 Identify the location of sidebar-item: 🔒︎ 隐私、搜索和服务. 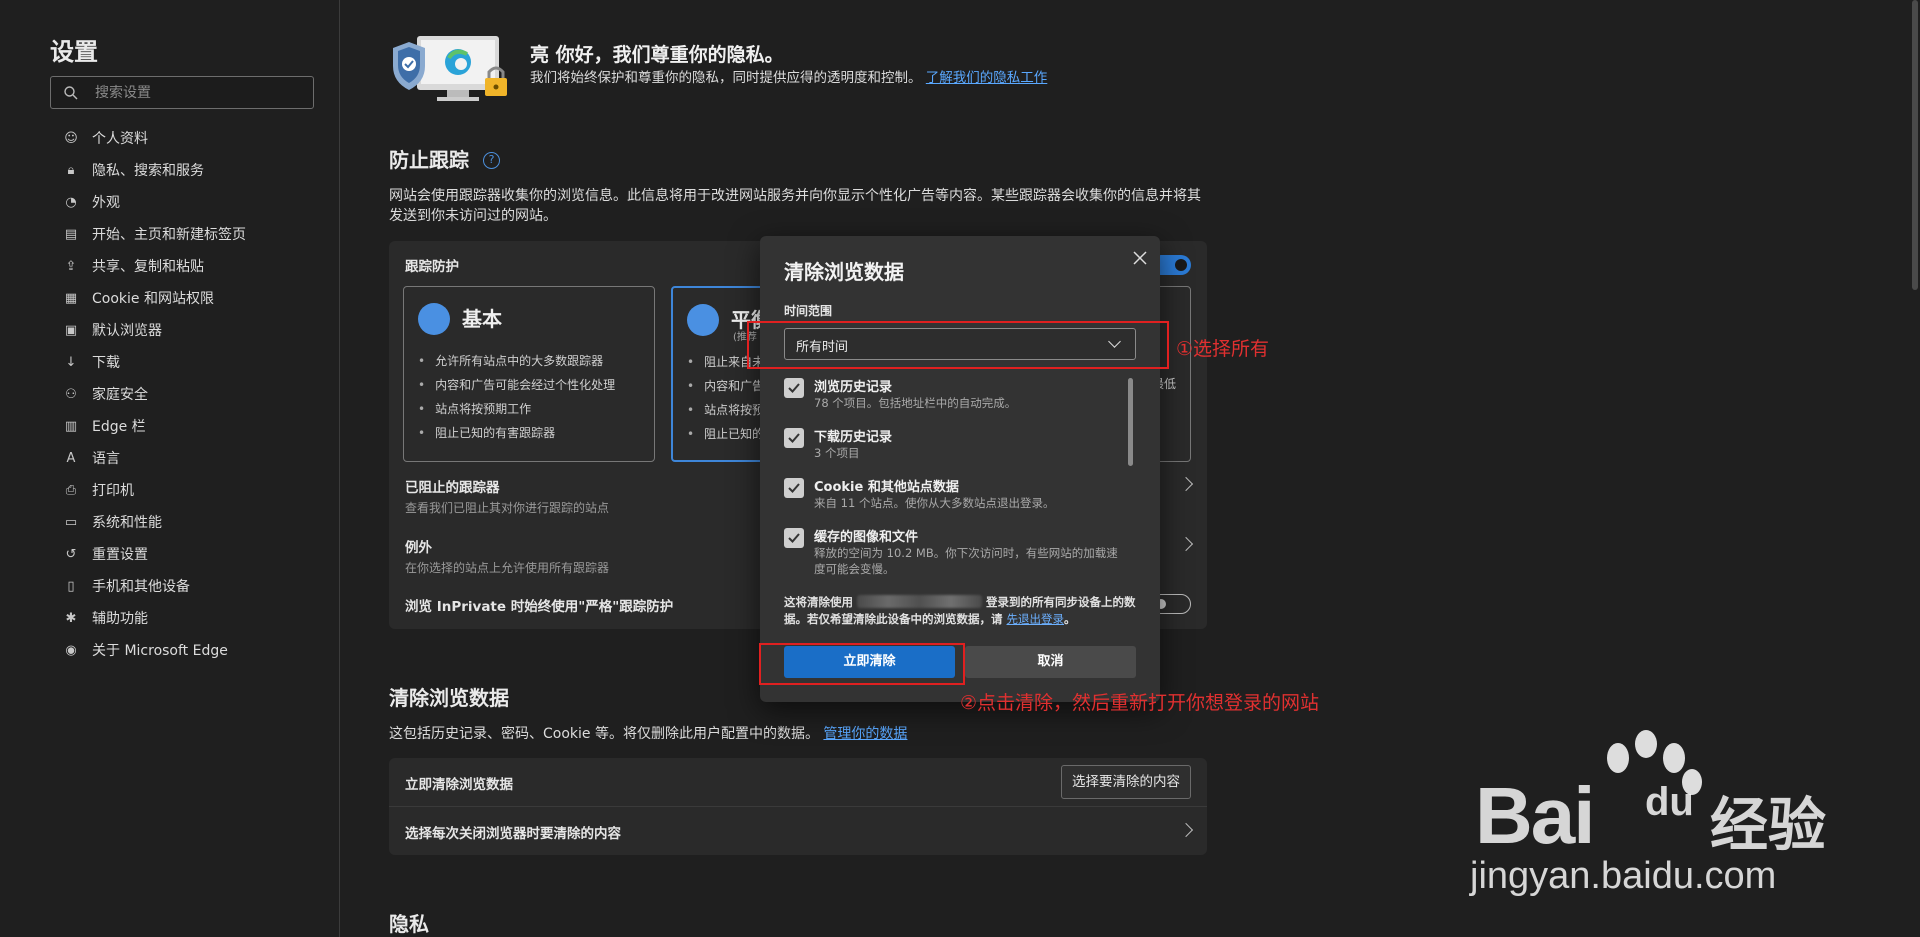
(185, 170).